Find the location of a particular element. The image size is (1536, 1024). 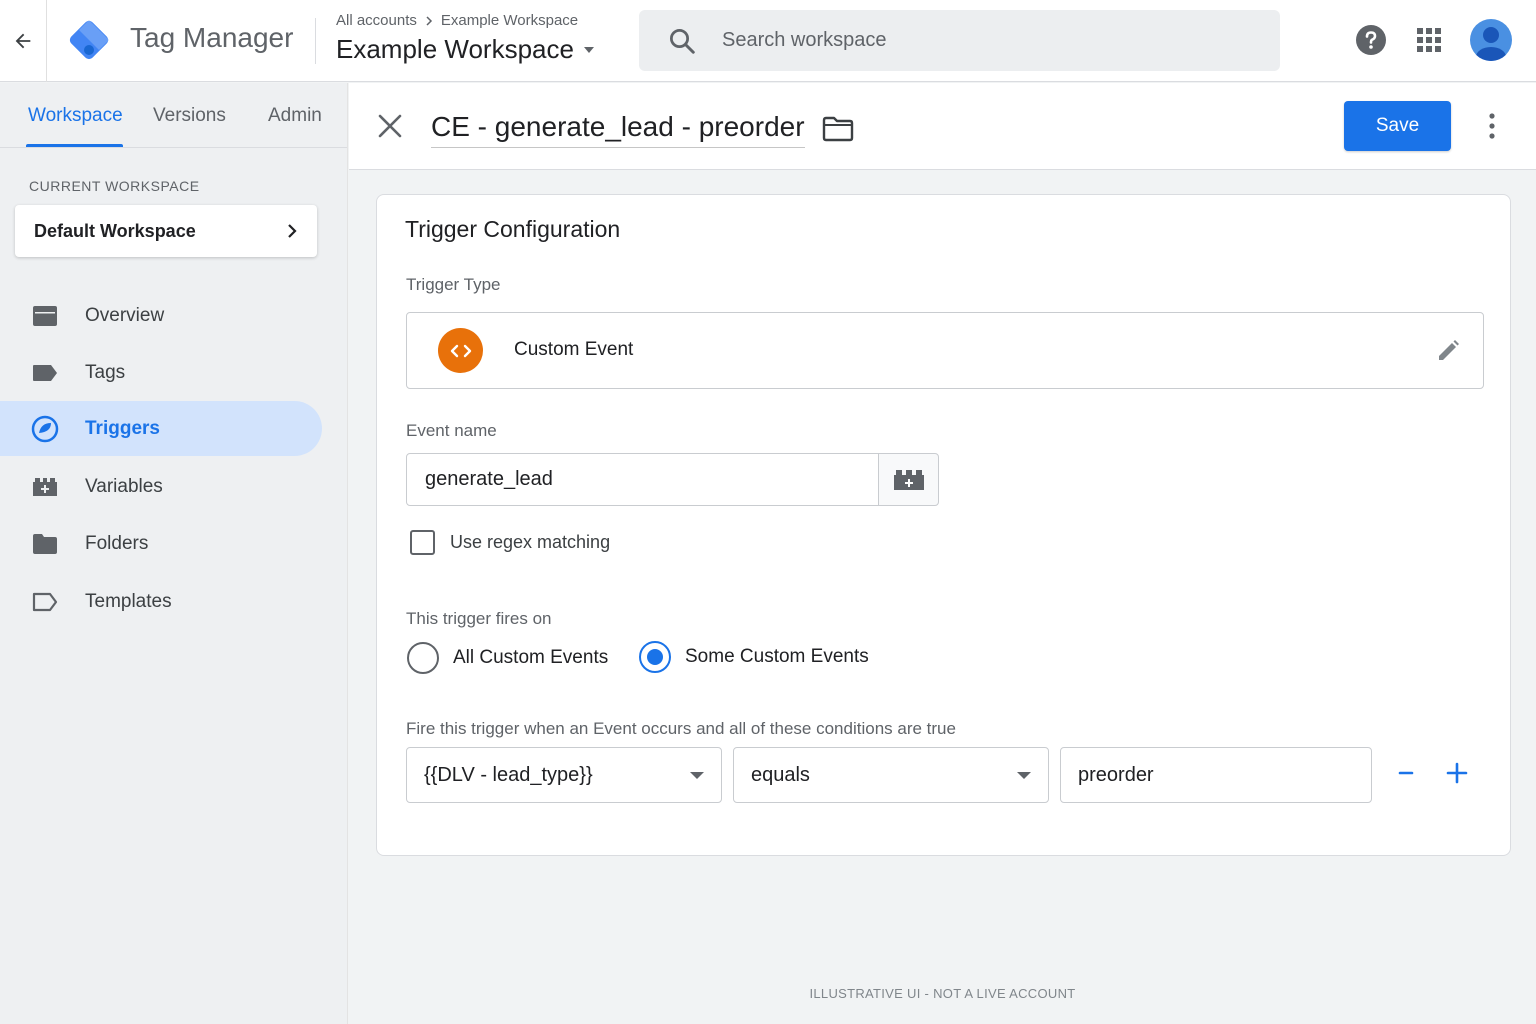

trigger-type-value: Custom Event is located at coordinates (574, 349).